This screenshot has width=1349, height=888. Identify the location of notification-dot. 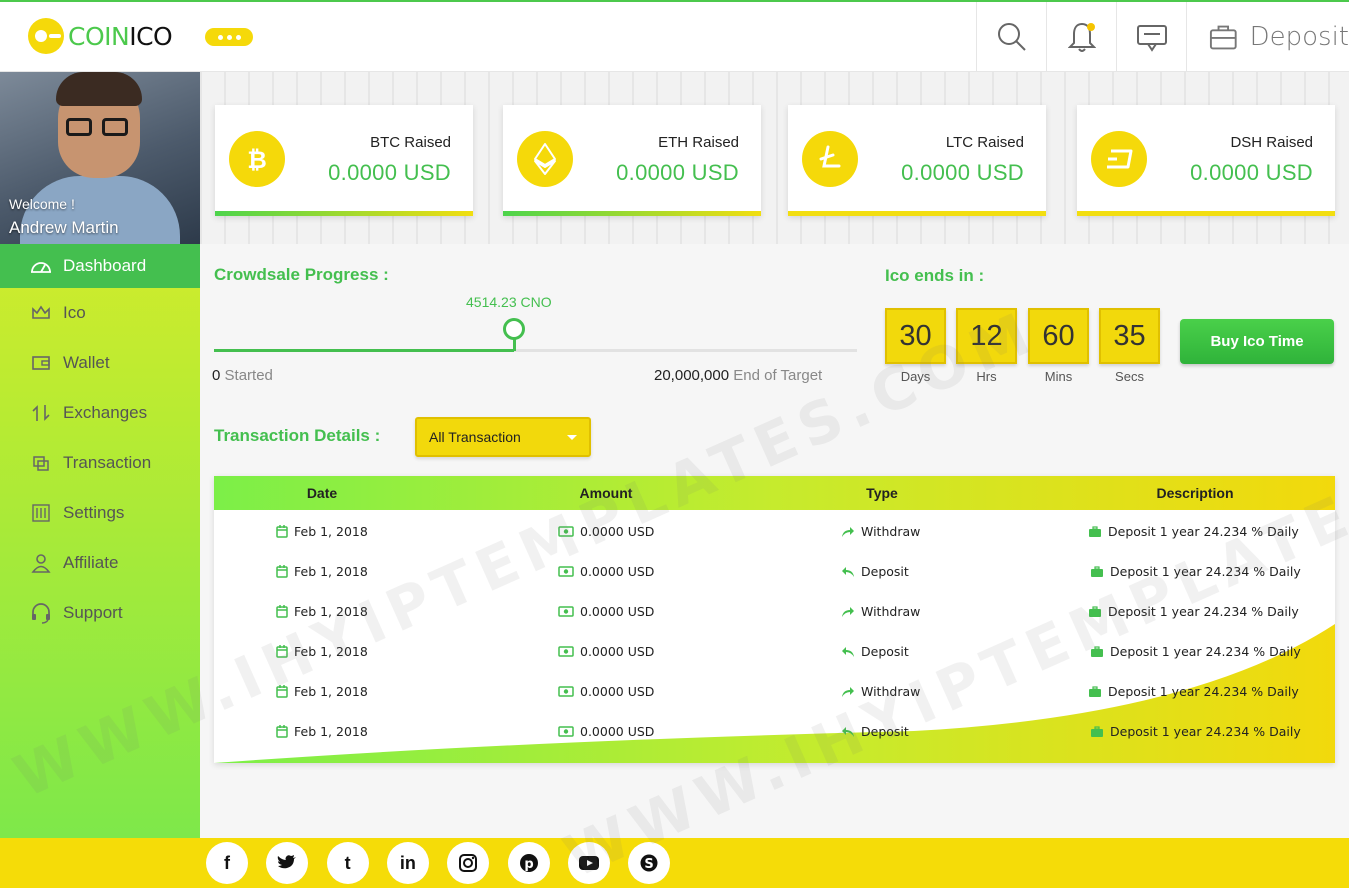
(1091, 27).